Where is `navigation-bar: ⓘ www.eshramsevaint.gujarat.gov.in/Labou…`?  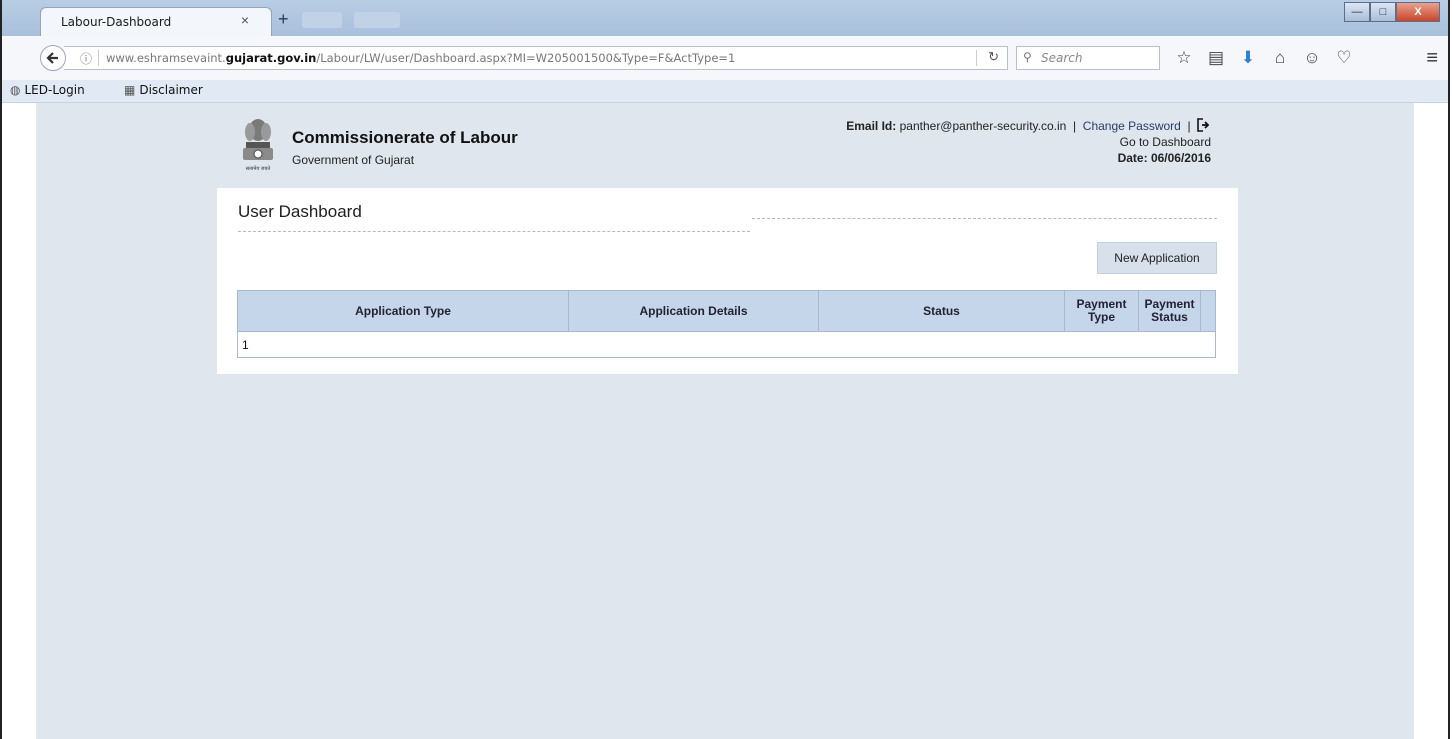
navigation-bar: ⓘ www.eshramsevaint.gujarat.gov.in/Labou… is located at coordinates (725, 58).